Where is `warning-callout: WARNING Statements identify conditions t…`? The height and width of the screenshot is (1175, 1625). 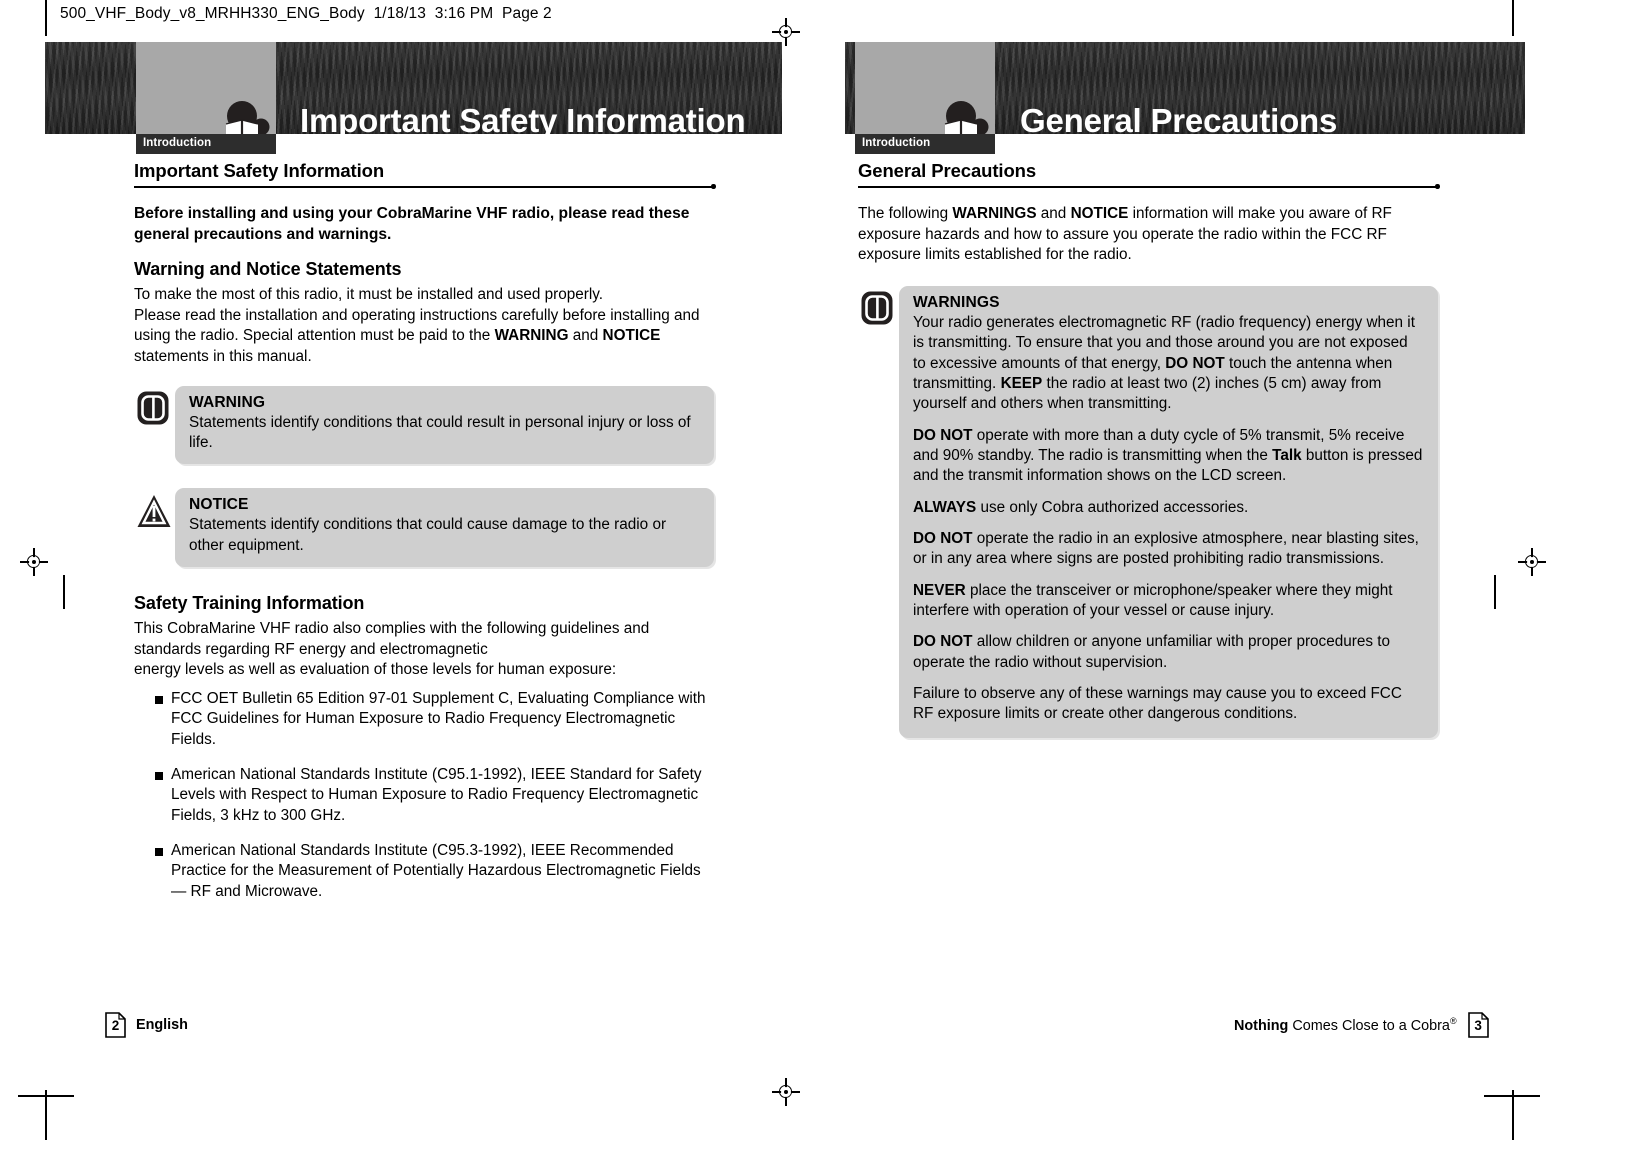
warning-callout: WARNING Statements identify conditions t… is located at coordinates (424, 425).